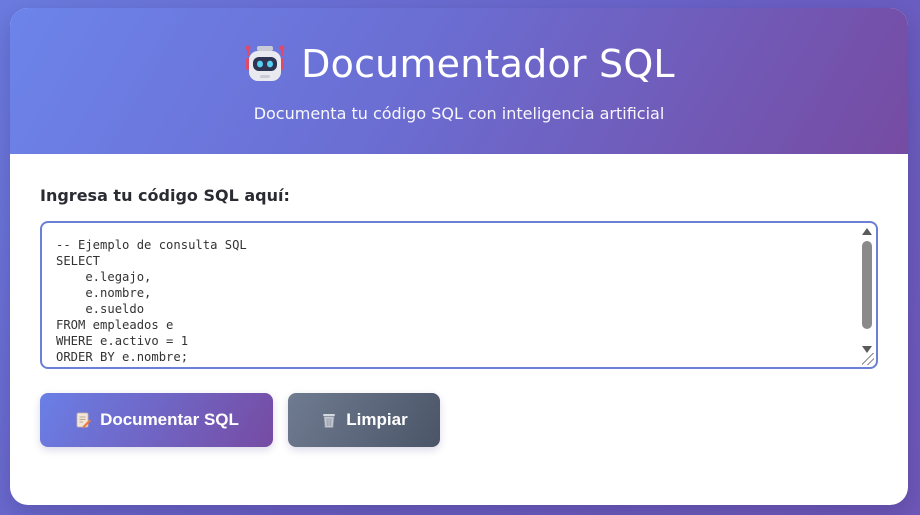 The width and height of the screenshot is (920, 515). What do you see at coordinates (459, 420) in the screenshot?
I see `action-buttons: Documentar SQL Limpiar` at bounding box center [459, 420].